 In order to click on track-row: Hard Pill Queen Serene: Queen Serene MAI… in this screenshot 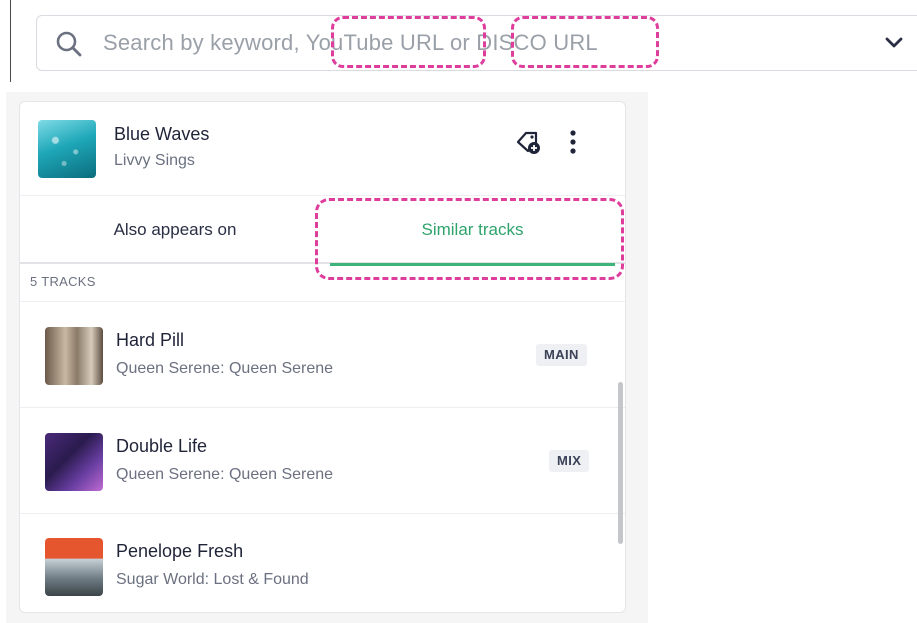, I will do `click(316, 354)`.